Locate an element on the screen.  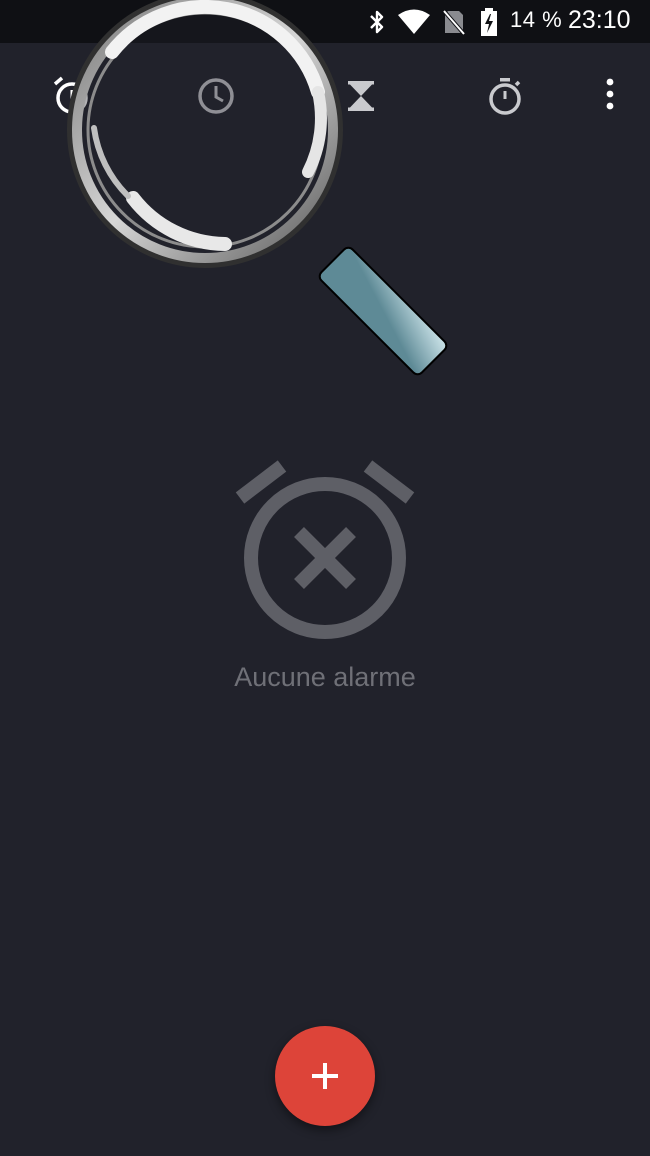
alarm-icon is located at coordinates (72, 95).